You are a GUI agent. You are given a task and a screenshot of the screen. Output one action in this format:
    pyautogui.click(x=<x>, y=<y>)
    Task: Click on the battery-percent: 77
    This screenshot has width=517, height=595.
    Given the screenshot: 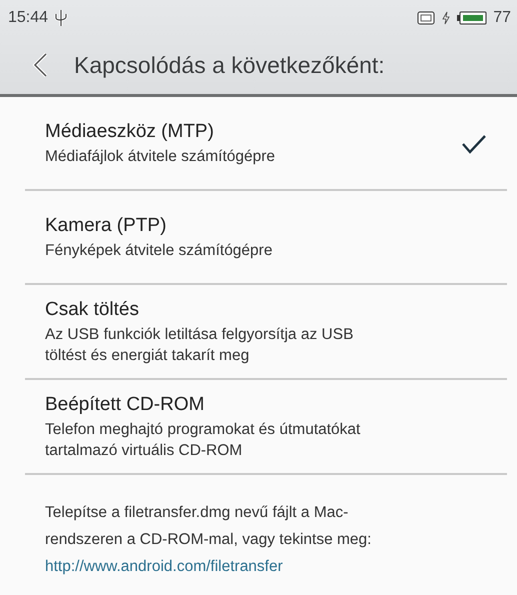 What is the action you would take?
    pyautogui.click(x=502, y=18)
    